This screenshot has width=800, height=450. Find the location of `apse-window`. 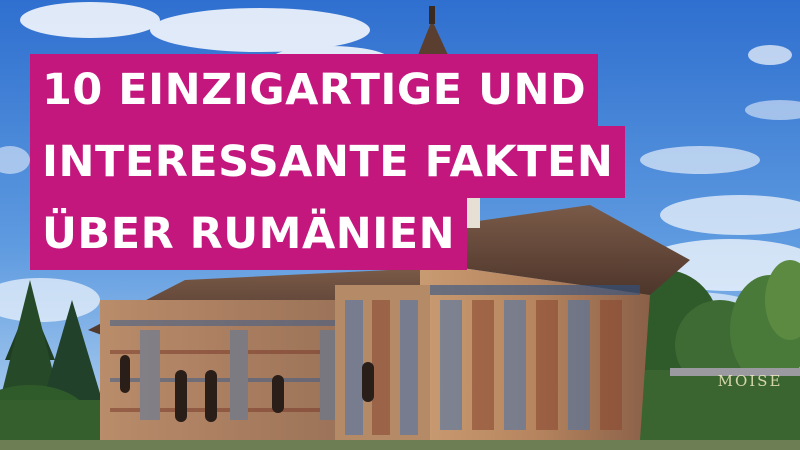

apse-window is located at coordinates (368, 382).